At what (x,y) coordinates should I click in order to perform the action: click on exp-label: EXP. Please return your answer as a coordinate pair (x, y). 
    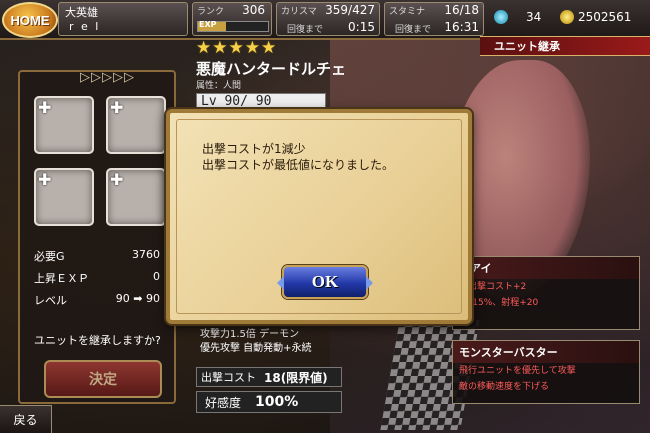
    Looking at the image, I should click on (208, 24).